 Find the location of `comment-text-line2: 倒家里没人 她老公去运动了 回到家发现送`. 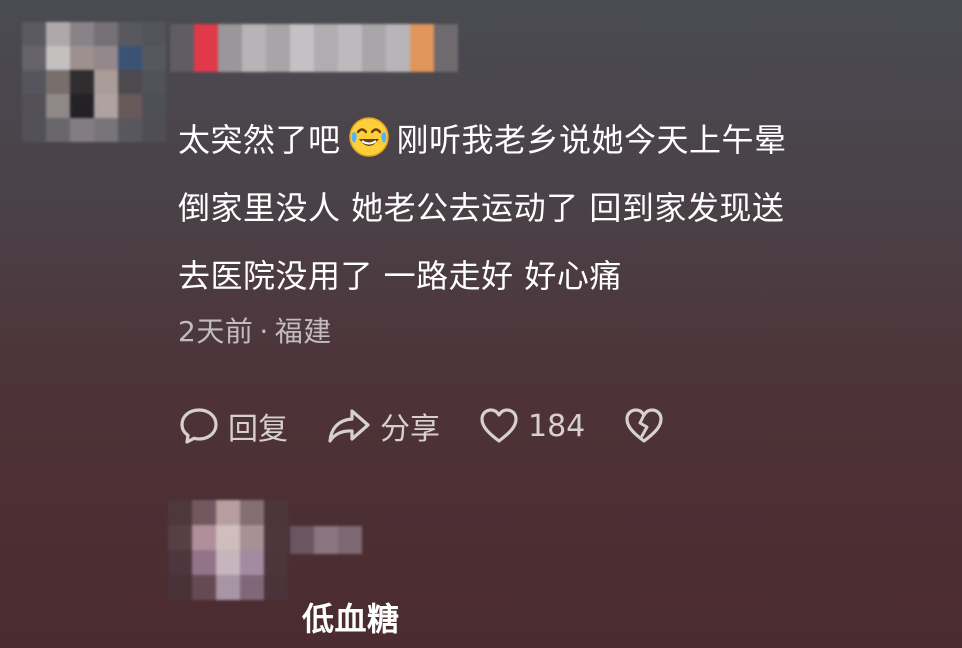

comment-text-line2: 倒家里没人 她老公去运动了 回到家发现送 is located at coordinates (481, 208).